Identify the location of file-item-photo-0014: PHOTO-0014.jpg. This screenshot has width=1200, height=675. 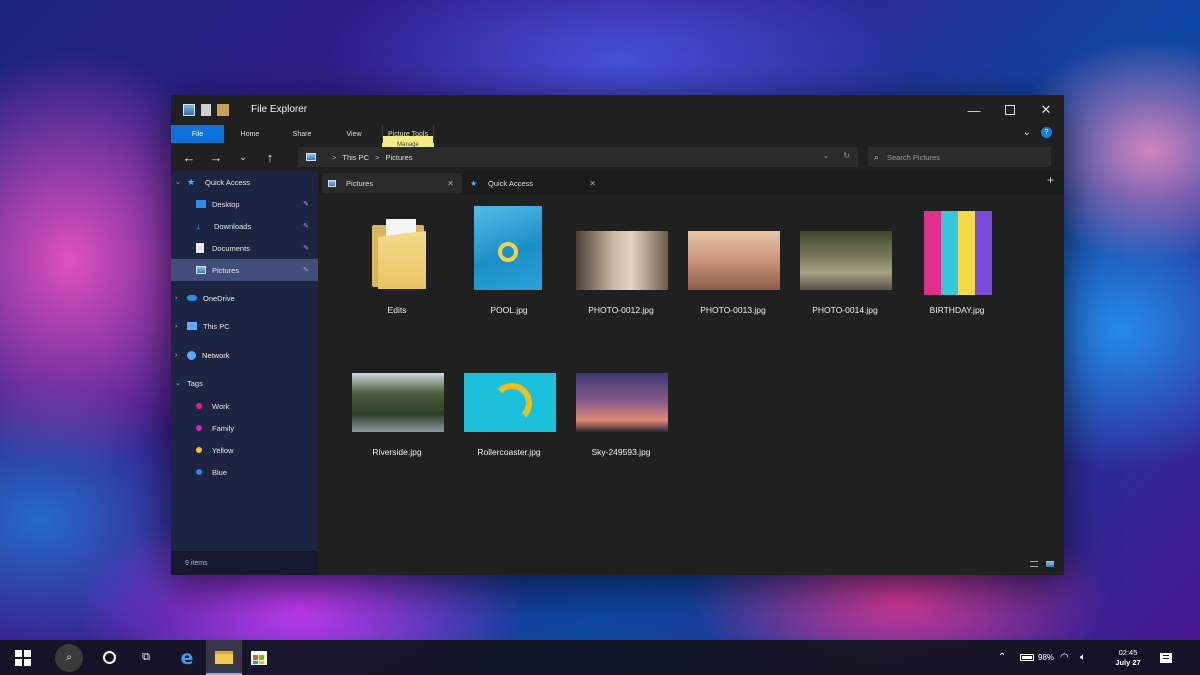
(845, 268).